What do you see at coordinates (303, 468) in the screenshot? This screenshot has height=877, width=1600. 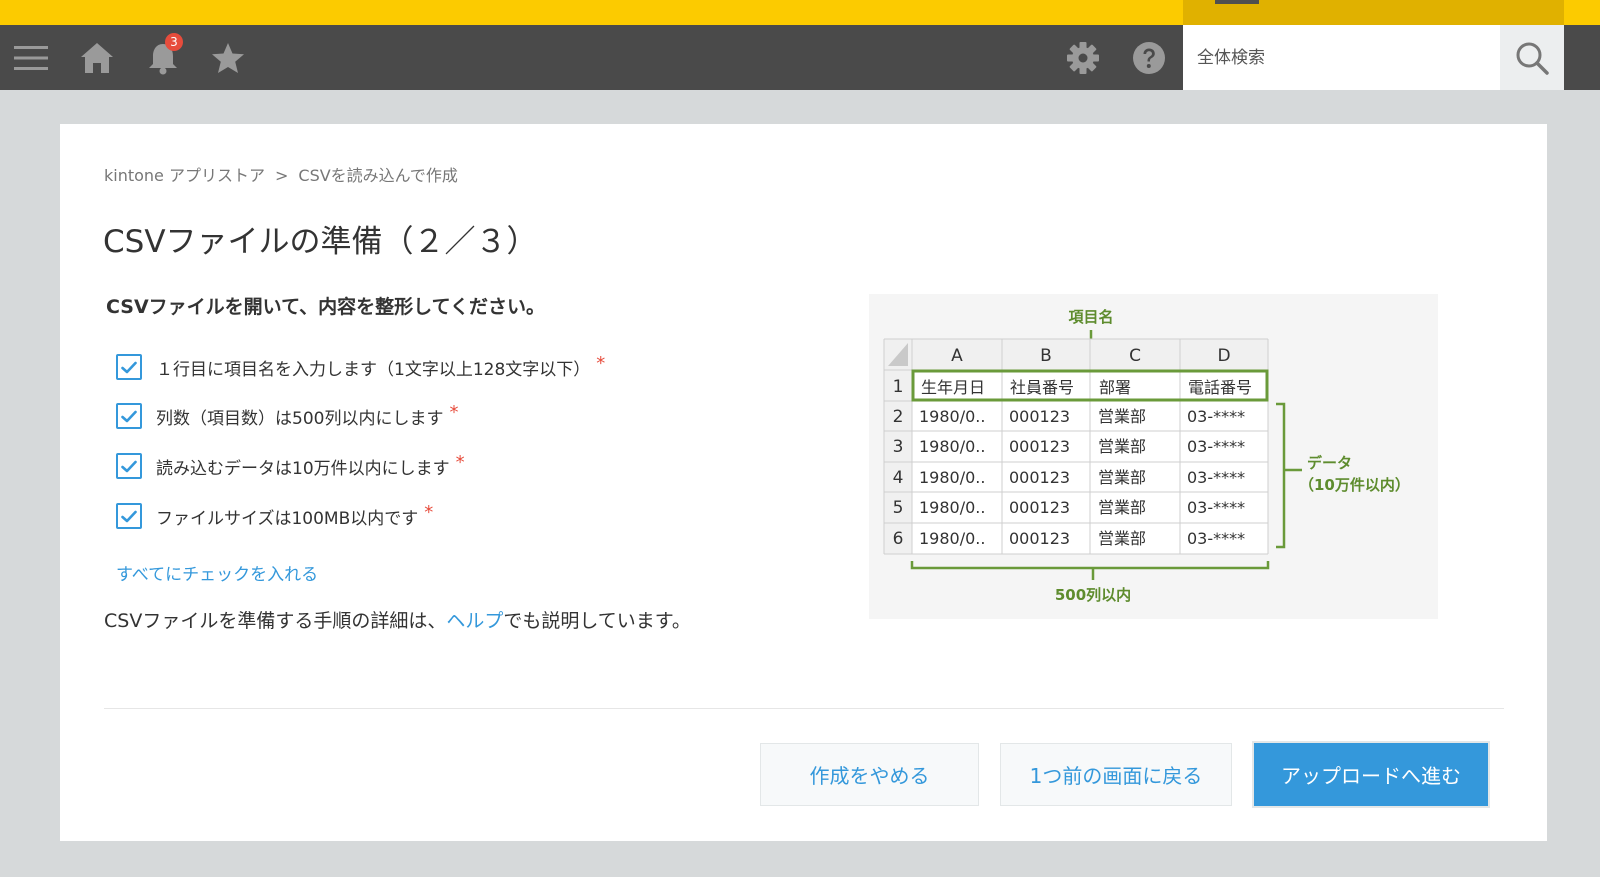 I see `checklist-item-label: 読み込むデータは10万件以内にします` at bounding box center [303, 468].